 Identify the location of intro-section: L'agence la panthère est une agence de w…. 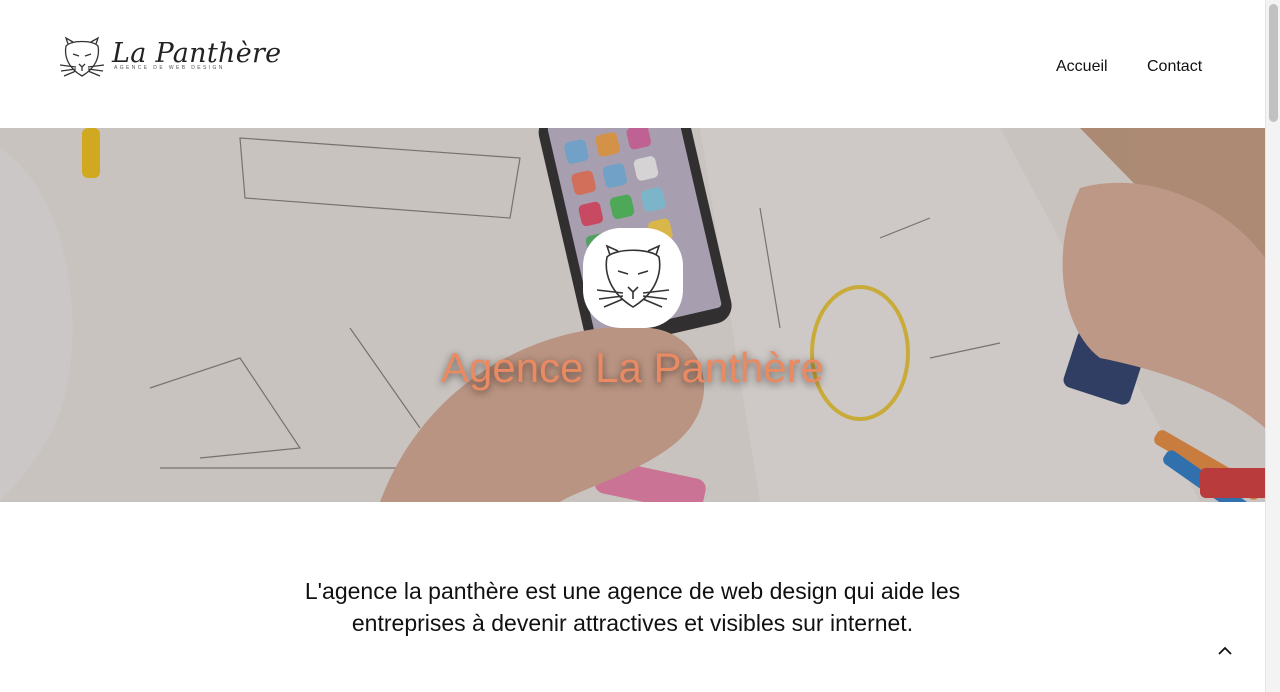
(632, 607).